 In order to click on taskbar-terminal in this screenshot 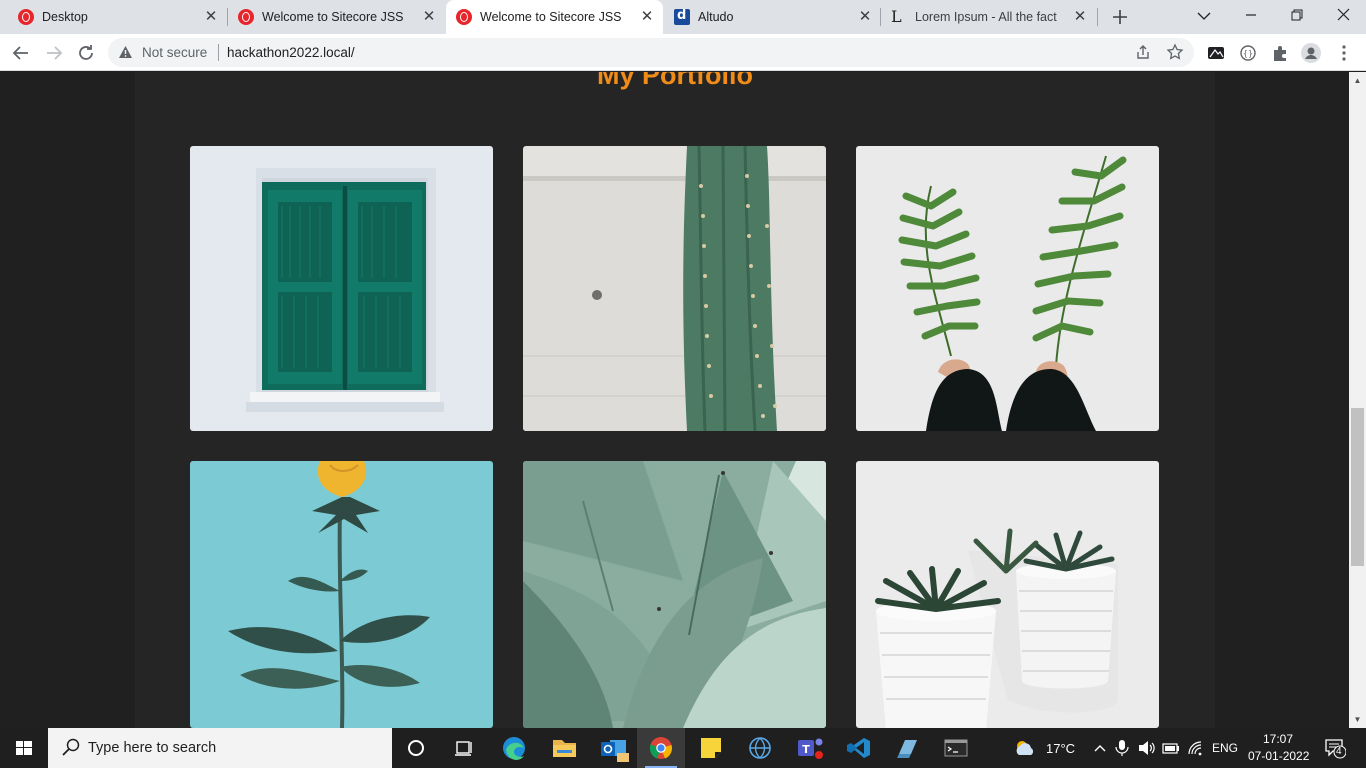, I will do `click(956, 748)`.